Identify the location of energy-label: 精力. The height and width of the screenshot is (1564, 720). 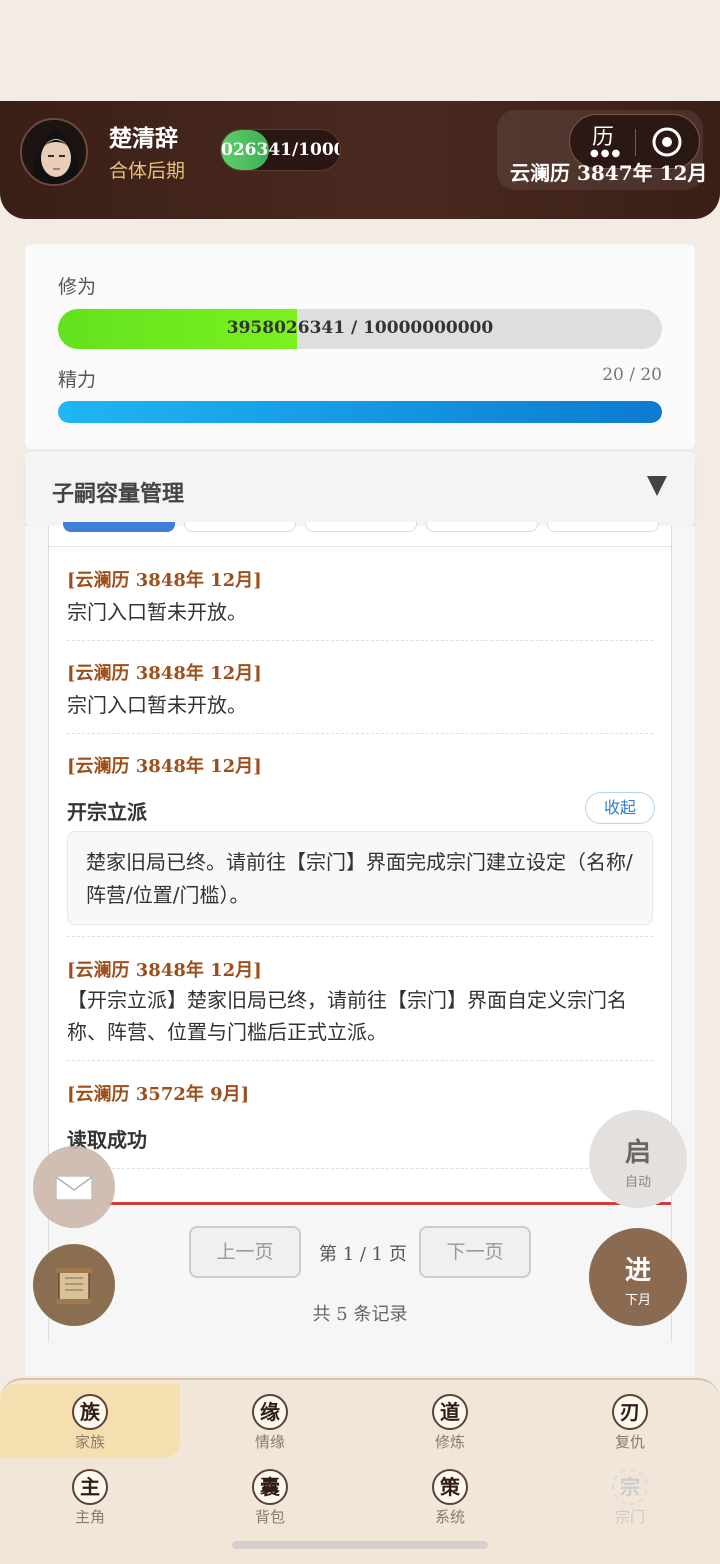
(77, 380).